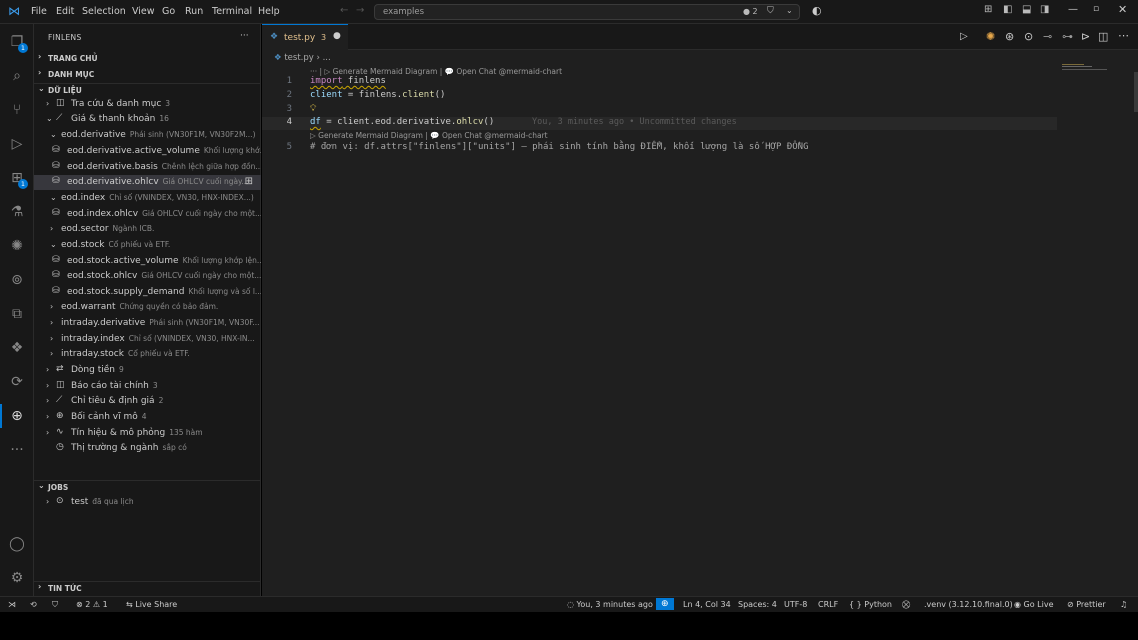 This screenshot has width=1138, height=640. I want to click on toggle-panel-icon: ⬓, so click(1026, 9).